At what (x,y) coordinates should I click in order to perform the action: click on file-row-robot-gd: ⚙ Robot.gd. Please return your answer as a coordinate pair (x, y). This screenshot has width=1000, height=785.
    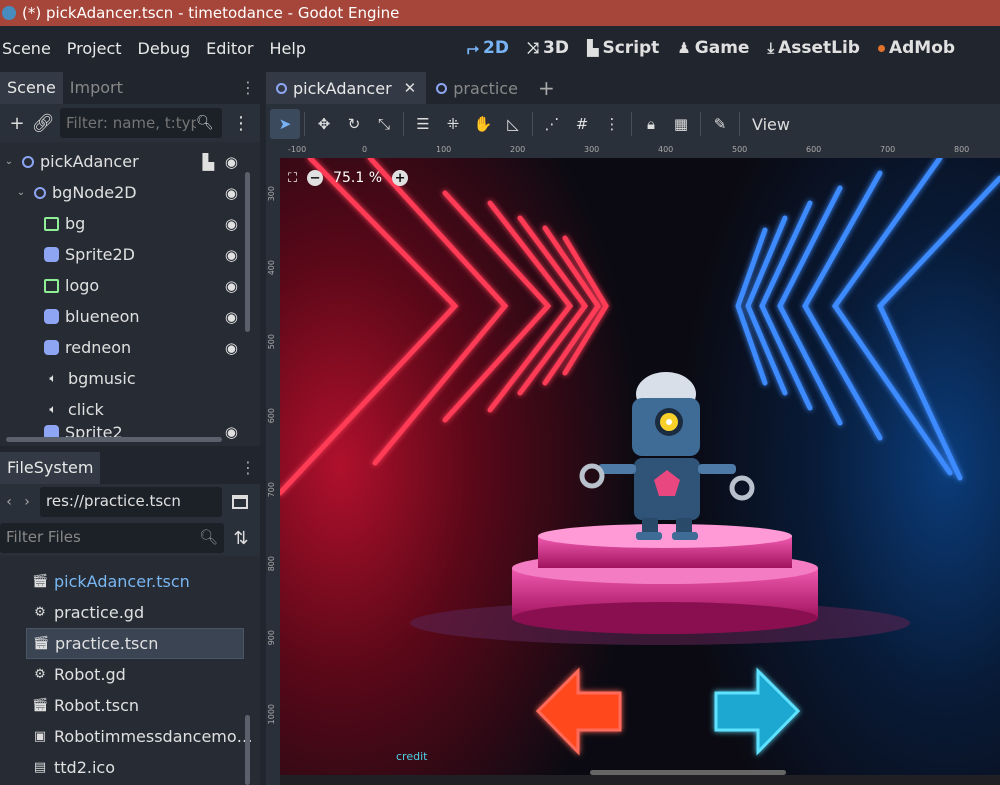
    Looking at the image, I should click on (130, 674).